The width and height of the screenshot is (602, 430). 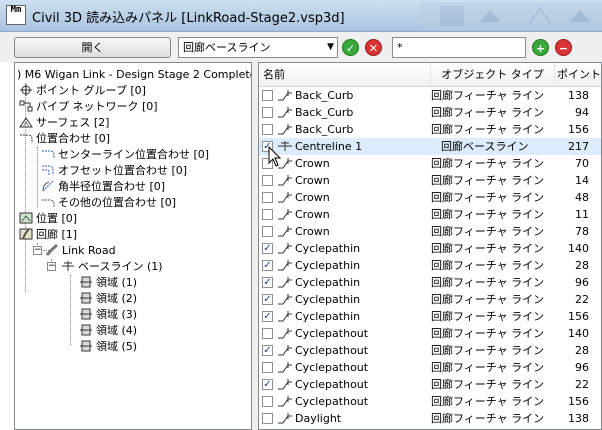 I want to click on table-row: ✓ Cyclepathin 回廊フィーチャ ライン 156, so click(x=430, y=316).